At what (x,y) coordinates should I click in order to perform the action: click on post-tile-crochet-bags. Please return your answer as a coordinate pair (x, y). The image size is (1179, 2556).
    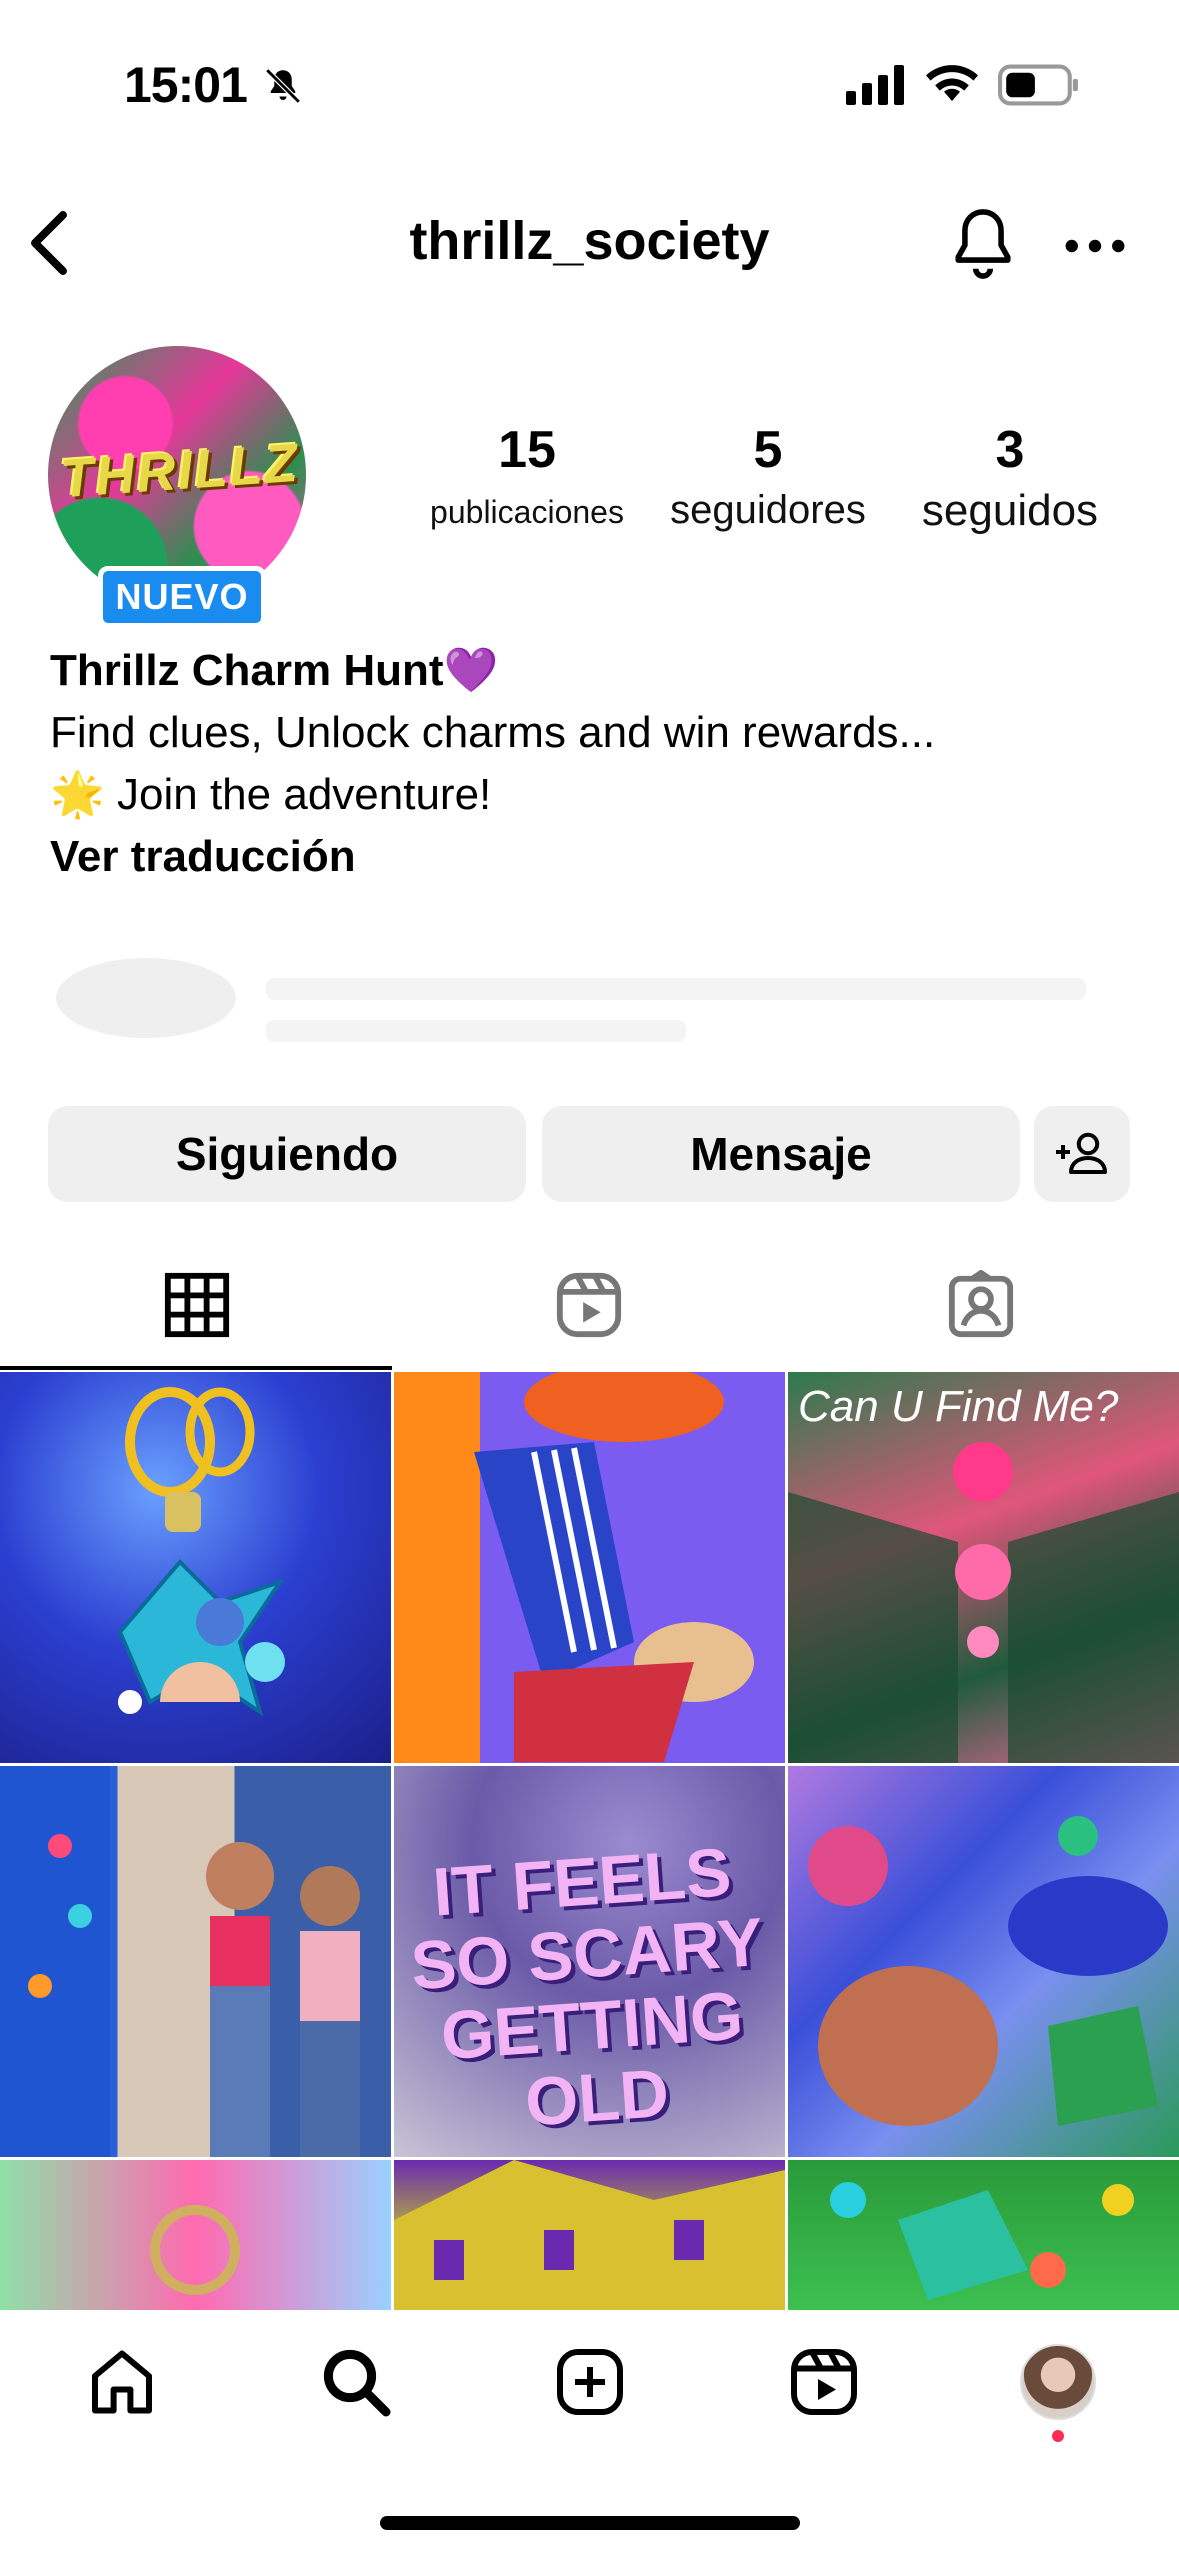
    Looking at the image, I should click on (983, 1961).